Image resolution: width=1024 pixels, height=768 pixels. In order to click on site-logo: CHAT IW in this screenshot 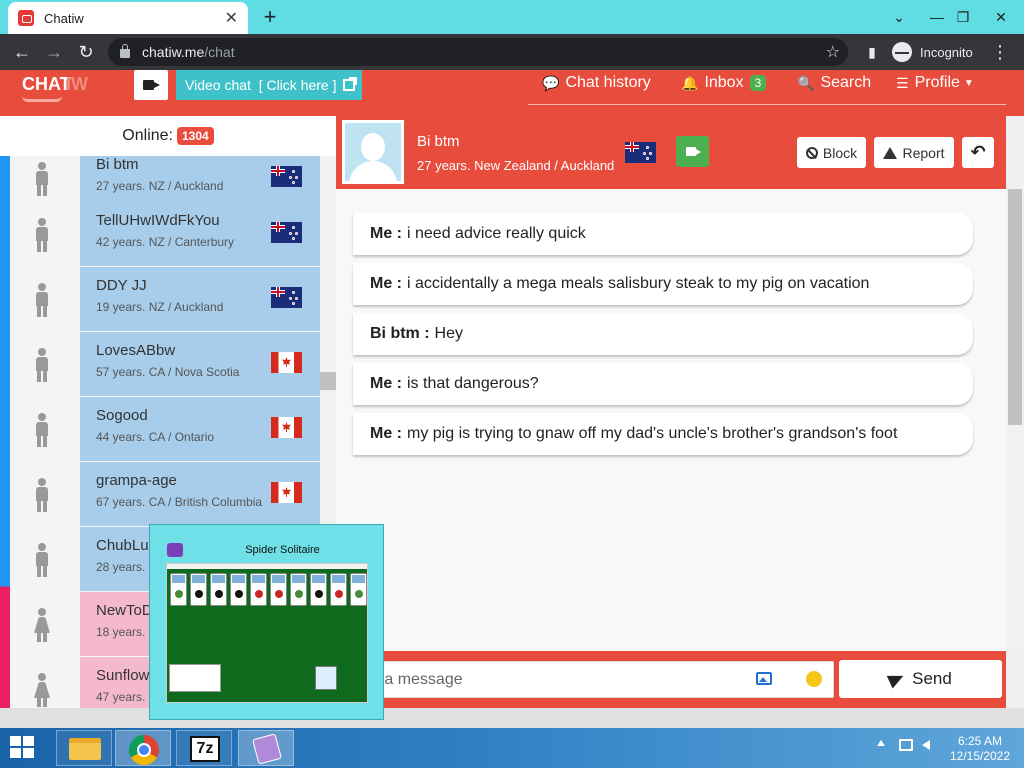, I will do `click(57, 89)`.